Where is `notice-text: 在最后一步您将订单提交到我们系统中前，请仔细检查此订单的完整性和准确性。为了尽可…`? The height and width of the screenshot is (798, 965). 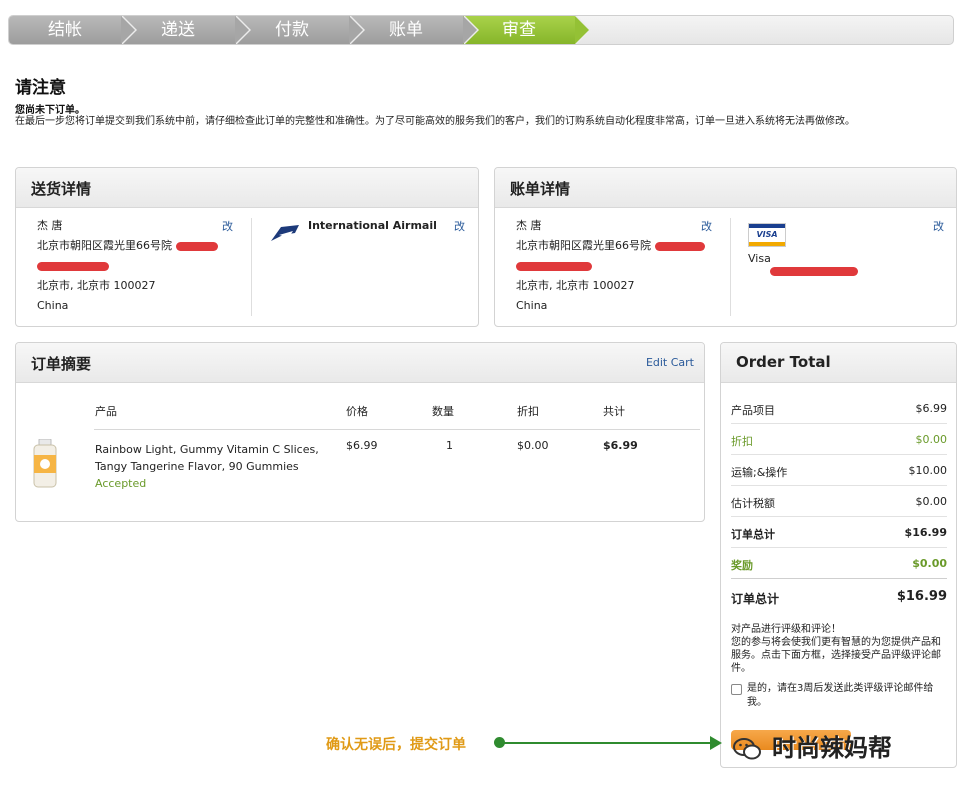 notice-text: 在最后一步您将订单提交到我们系统中前，请仔细检查此订单的完整性和准确性。为了尽可… is located at coordinates (435, 121).